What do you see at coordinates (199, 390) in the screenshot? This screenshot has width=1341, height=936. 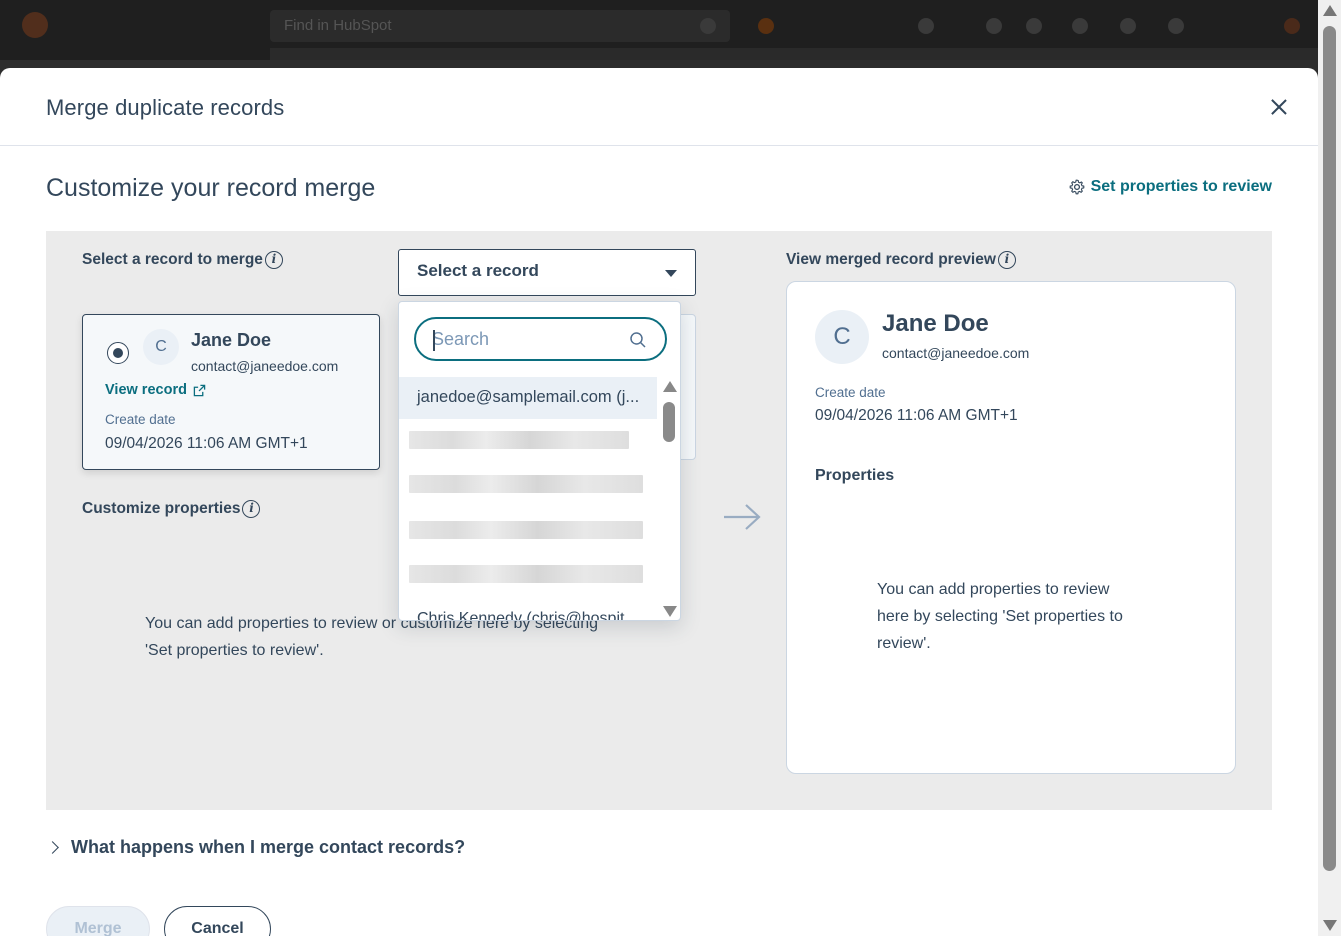 I see `external-link-icon` at bounding box center [199, 390].